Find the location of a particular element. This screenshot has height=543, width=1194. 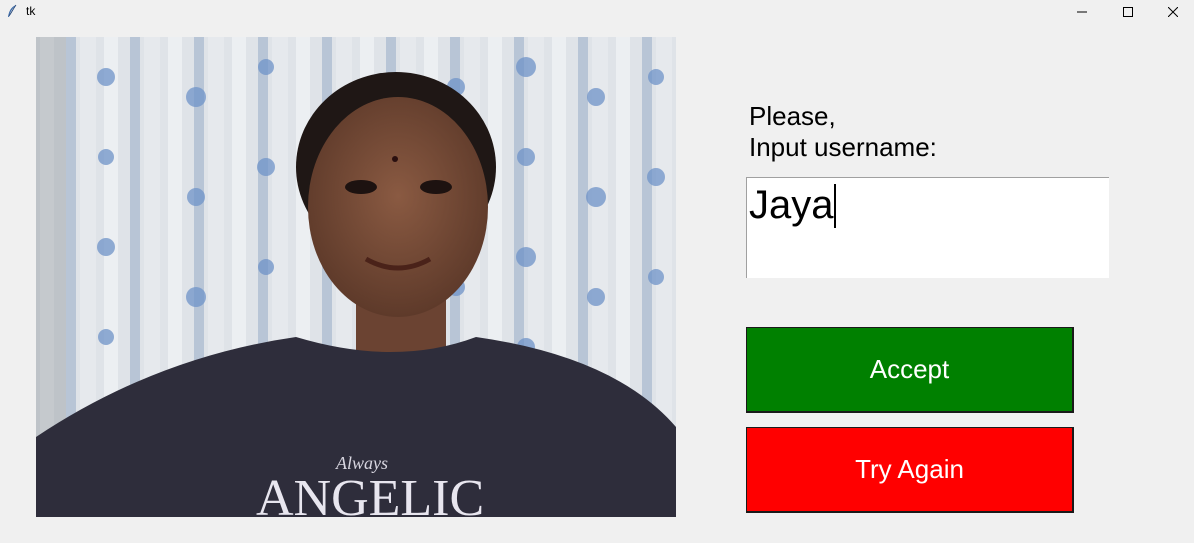

prompt-line-1: Please, is located at coordinates (792, 116).